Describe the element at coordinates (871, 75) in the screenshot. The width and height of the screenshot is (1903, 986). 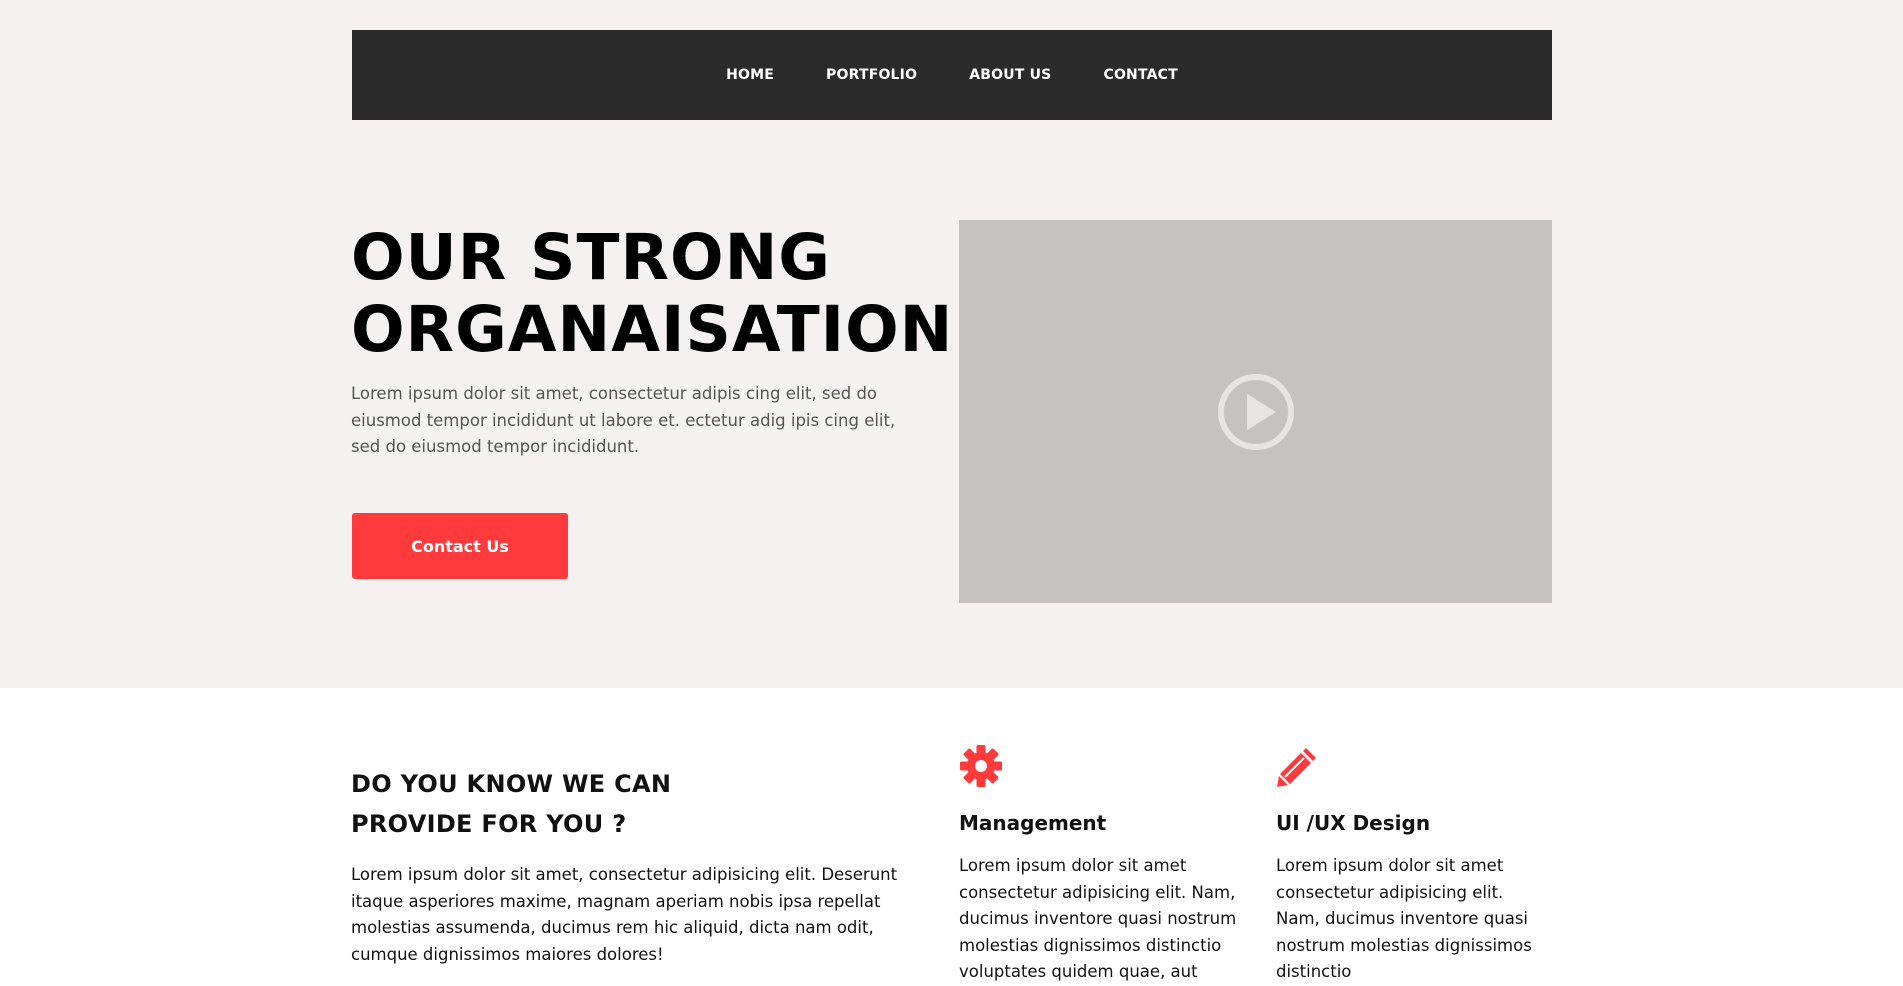
I see `nav-portfolio: PORTFOLIO` at that location.